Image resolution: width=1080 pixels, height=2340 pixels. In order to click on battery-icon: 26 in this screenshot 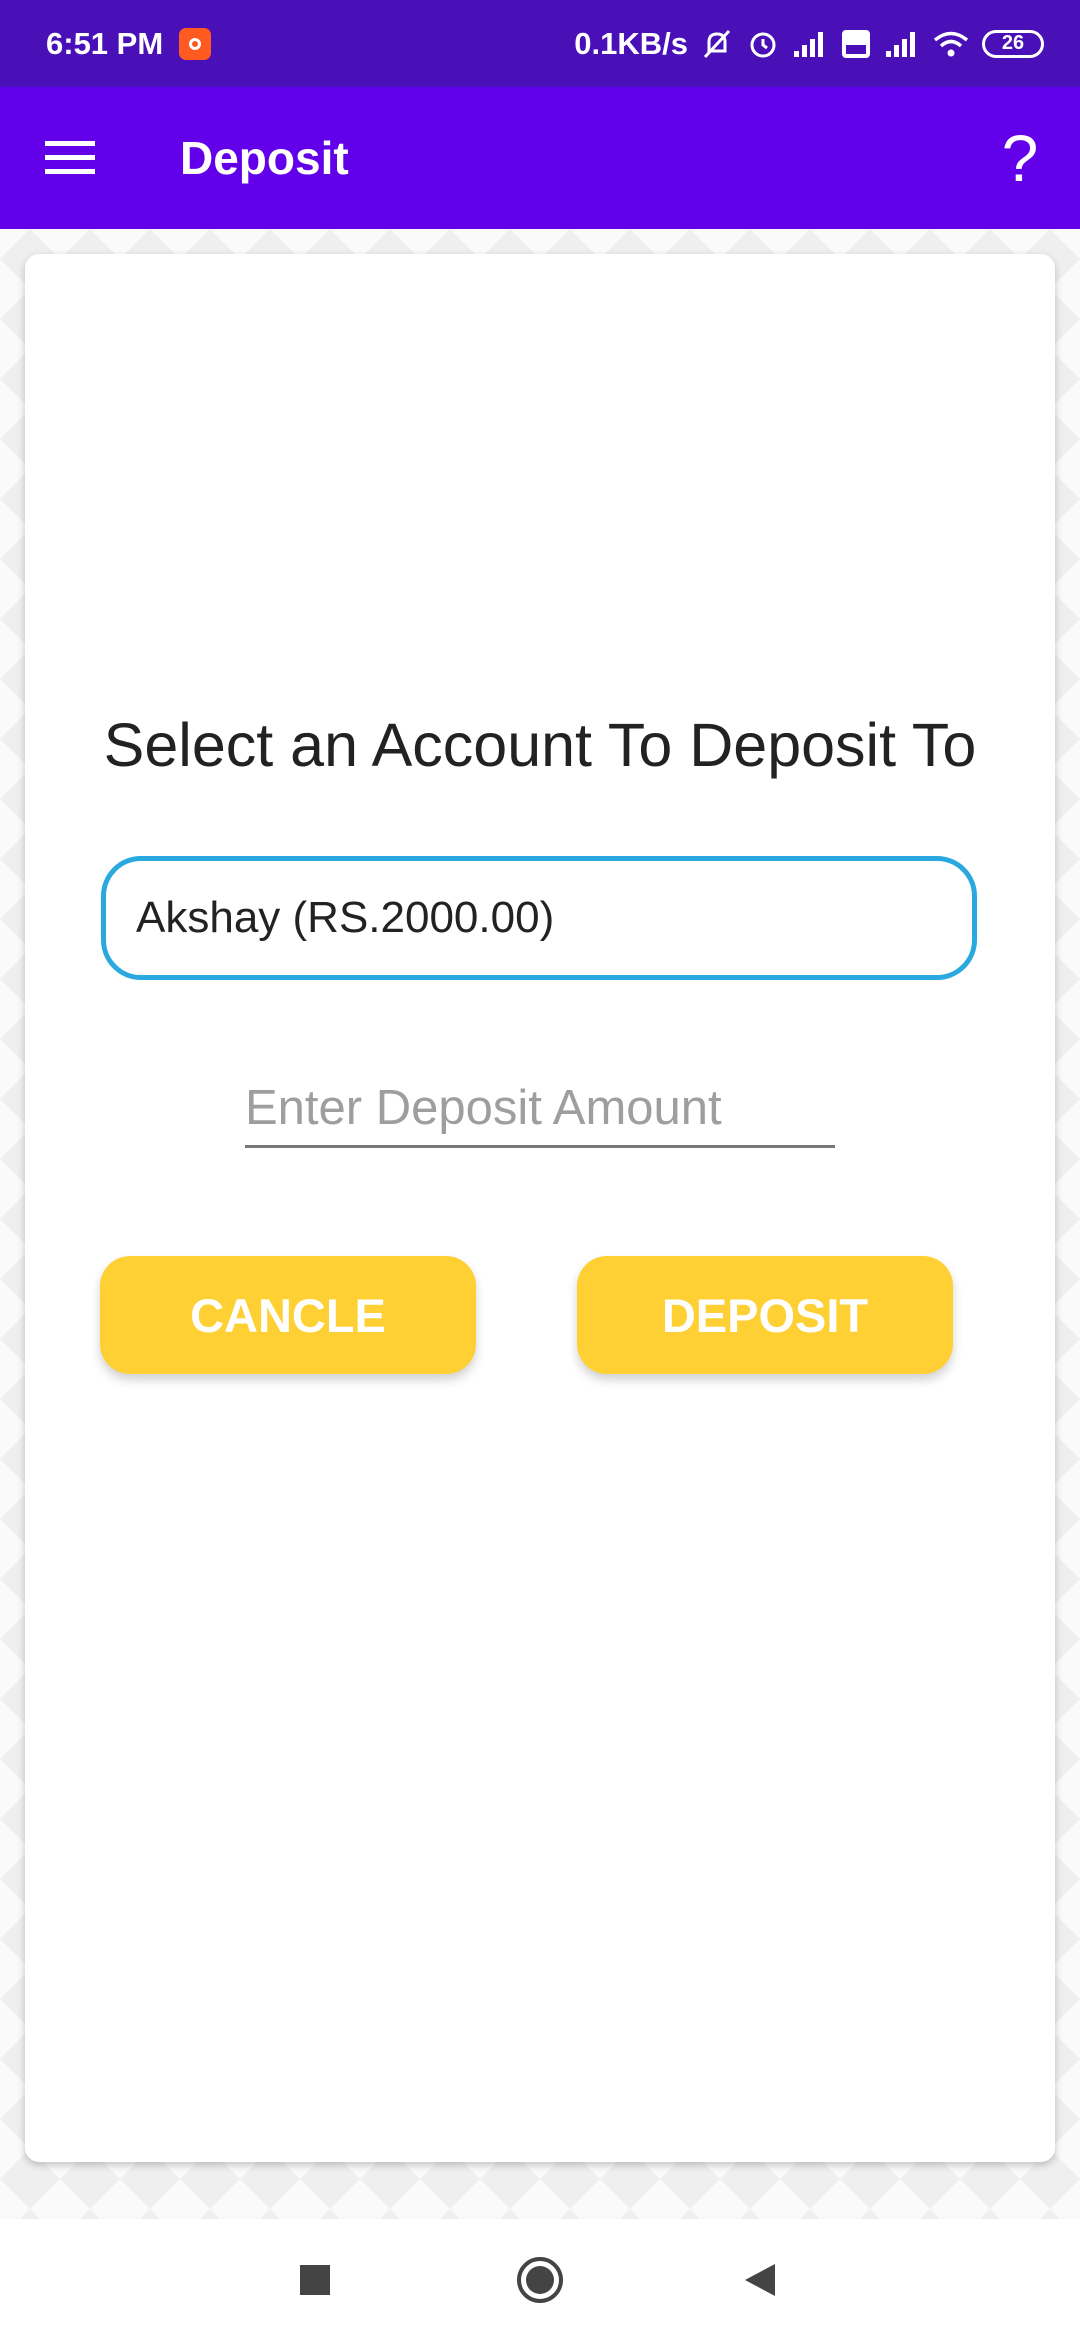, I will do `click(1013, 43)`.